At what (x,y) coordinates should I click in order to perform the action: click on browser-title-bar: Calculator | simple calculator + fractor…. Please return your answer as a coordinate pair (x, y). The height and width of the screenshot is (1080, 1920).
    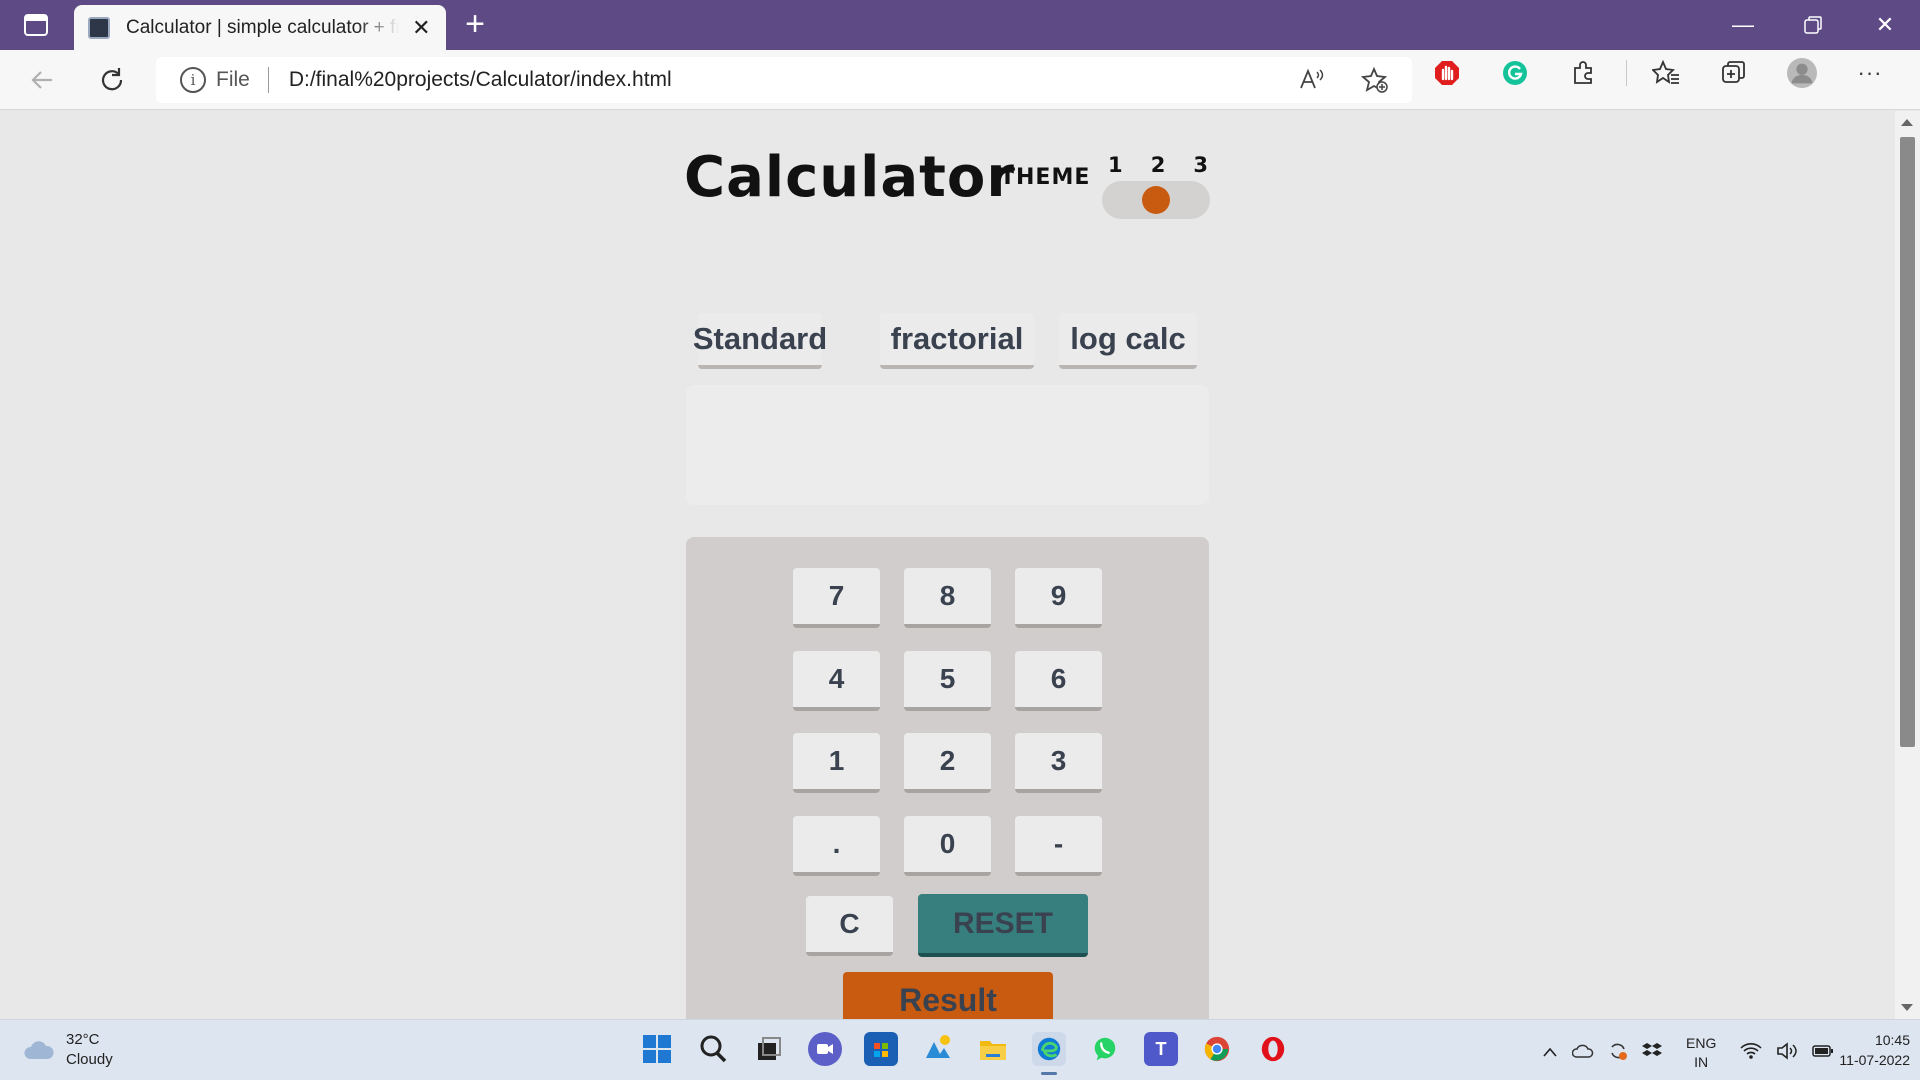
    Looking at the image, I should click on (960, 25).